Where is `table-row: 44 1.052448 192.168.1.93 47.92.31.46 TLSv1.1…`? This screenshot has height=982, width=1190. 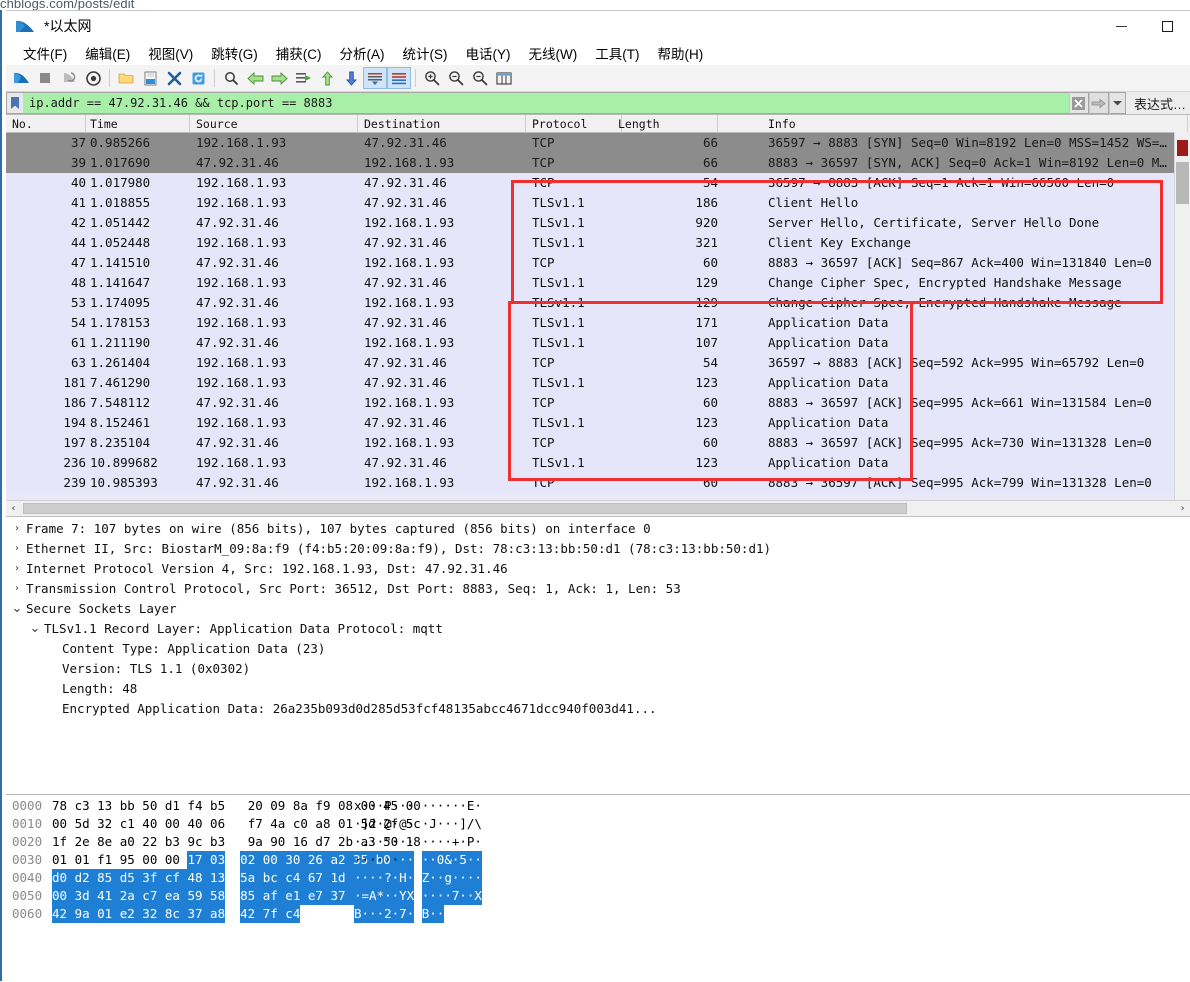
table-row: 44 1.052448 192.168.1.93 47.92.31.46 TLSv1.1… is located at coordinates (598, 243).